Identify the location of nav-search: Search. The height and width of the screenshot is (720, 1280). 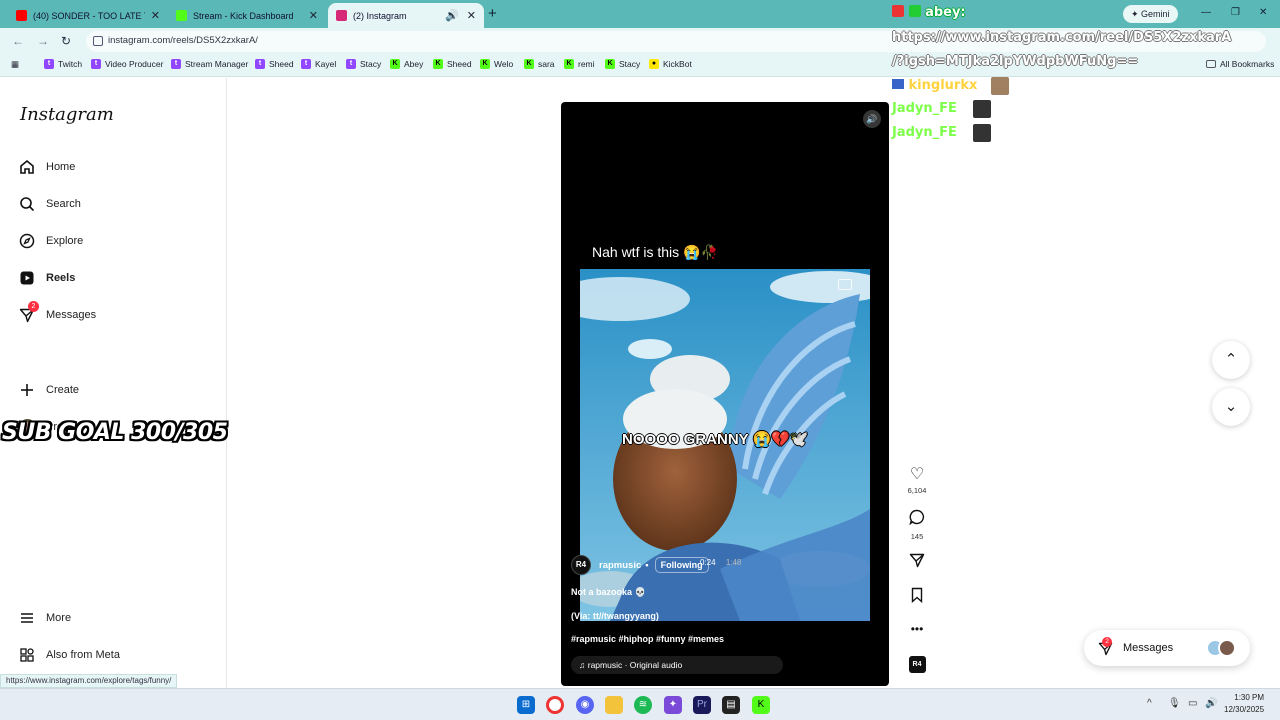
(49, 204).